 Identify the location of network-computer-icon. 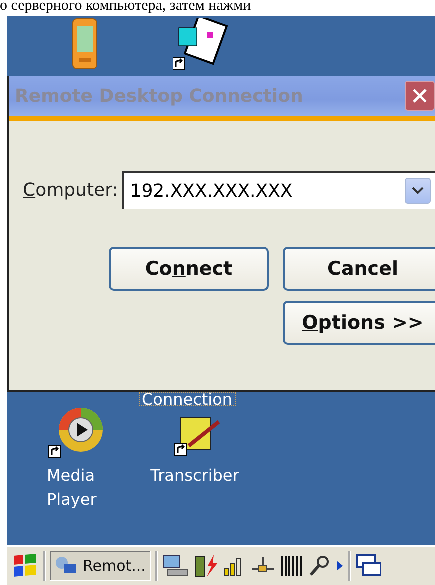
(176, 566).